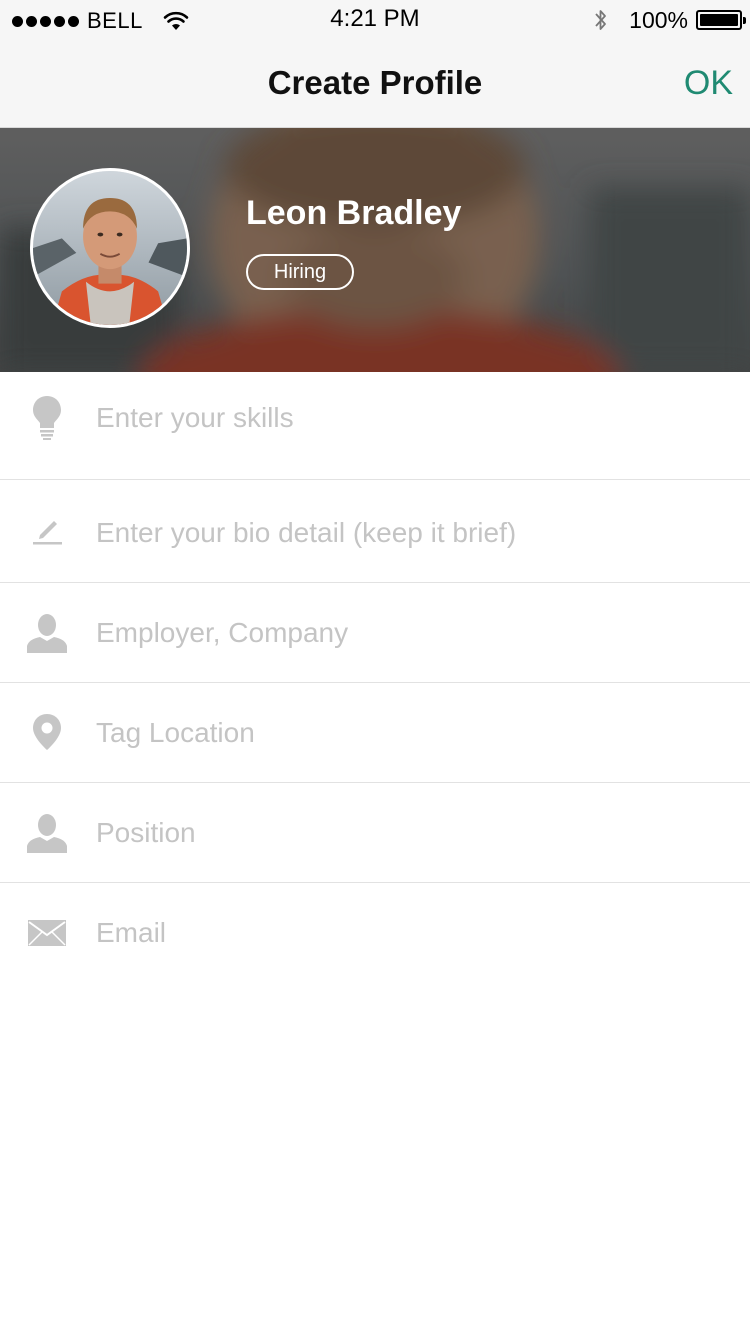 This screenshot has height=1334, width=750. What do you see at coordinates (413, 733) in the screenshot?
I see `location-input` at bounding box center [413, 733].